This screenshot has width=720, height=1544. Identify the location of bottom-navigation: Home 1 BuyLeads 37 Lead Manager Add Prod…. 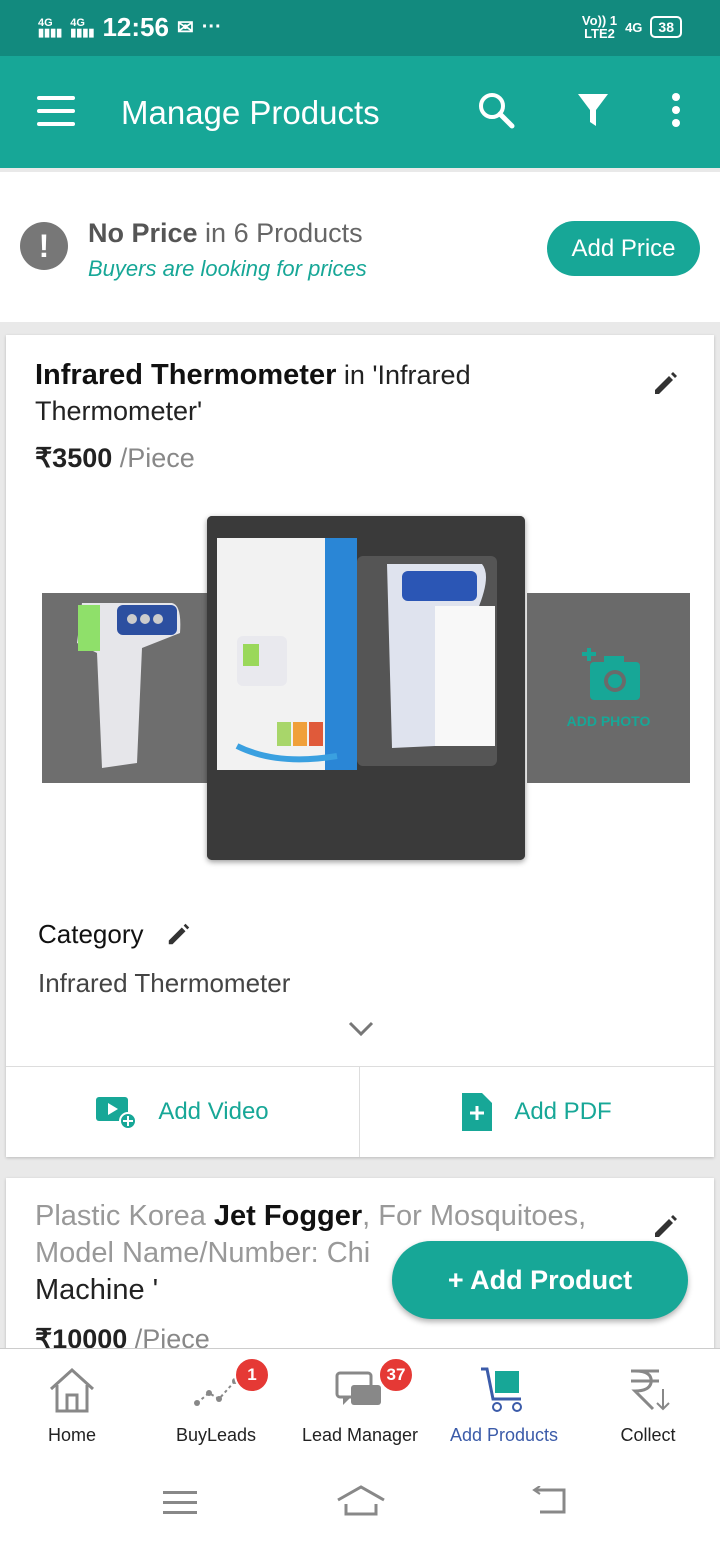
(360, 1404).